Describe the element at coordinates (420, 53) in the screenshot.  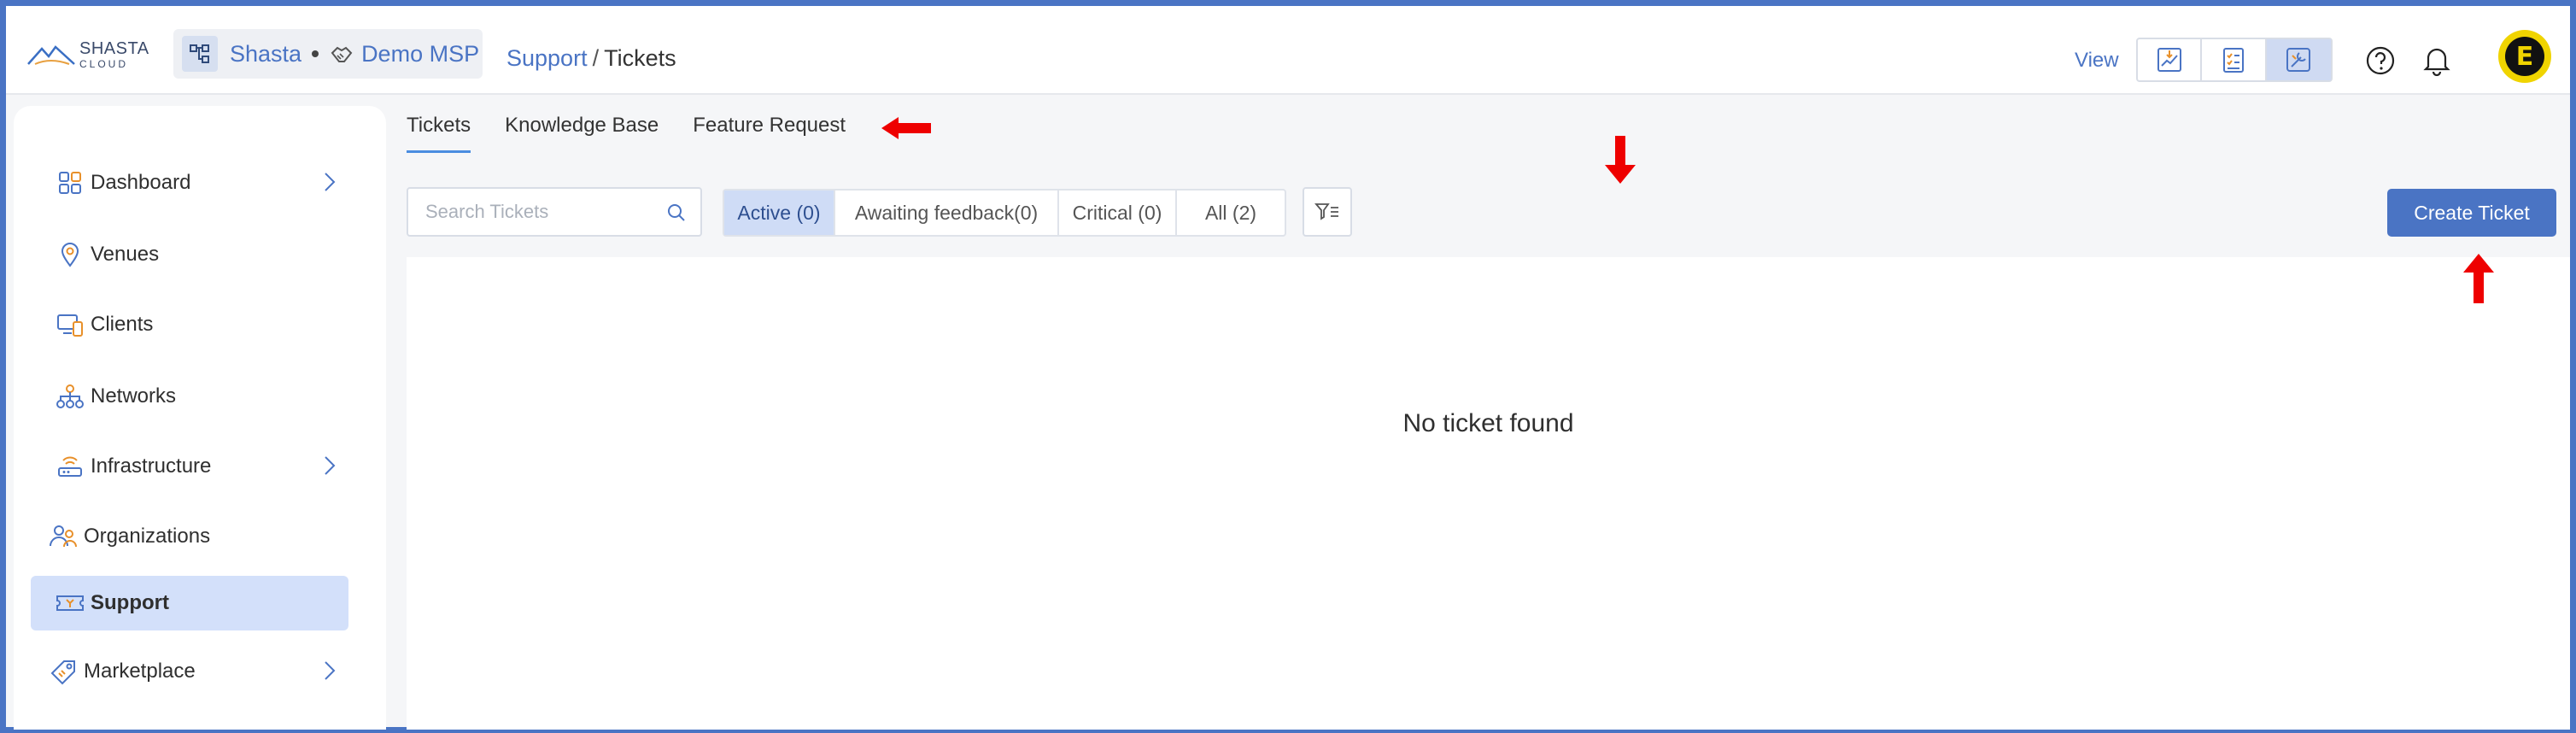
I see `org-name: Demo MSP` at that location.